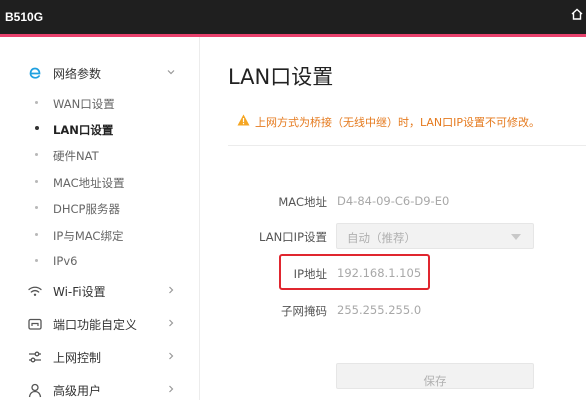 The height and width of the screenshot is (400, 586). What do you see at coordinates (83, 130) in the screenshot?
I see `sidebar-item-label: LAN口设置` at bounding box center [83, 130].